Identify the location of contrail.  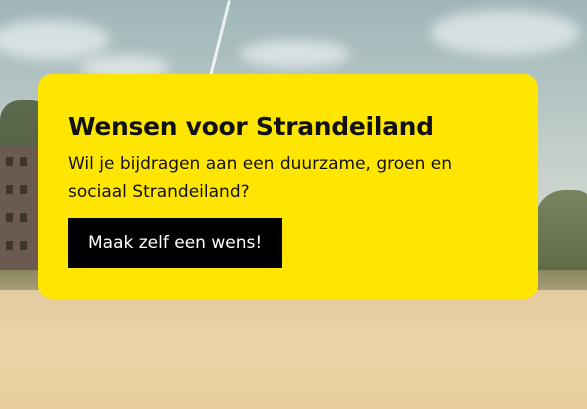
(219, 39).